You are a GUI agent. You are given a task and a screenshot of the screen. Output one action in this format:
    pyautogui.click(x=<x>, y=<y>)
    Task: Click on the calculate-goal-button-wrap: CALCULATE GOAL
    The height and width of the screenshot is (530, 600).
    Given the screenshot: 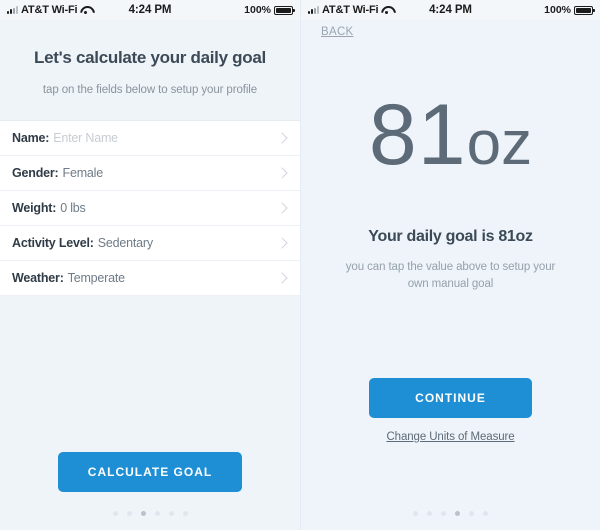 What is the action you would take?
    pyautogui.click(x=150, y=472)
    